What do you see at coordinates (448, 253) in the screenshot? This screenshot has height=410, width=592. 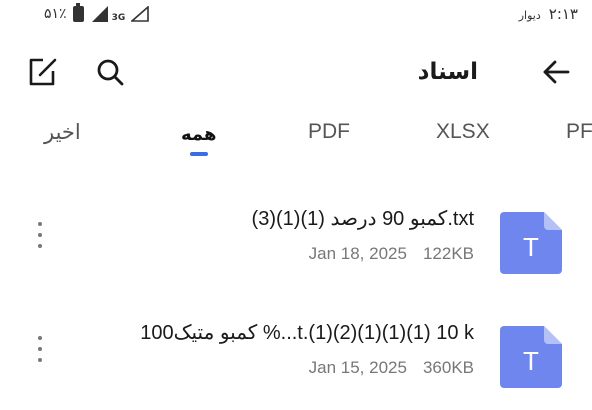 I see `file-size: 122KB` at bounding box center [448, 253].